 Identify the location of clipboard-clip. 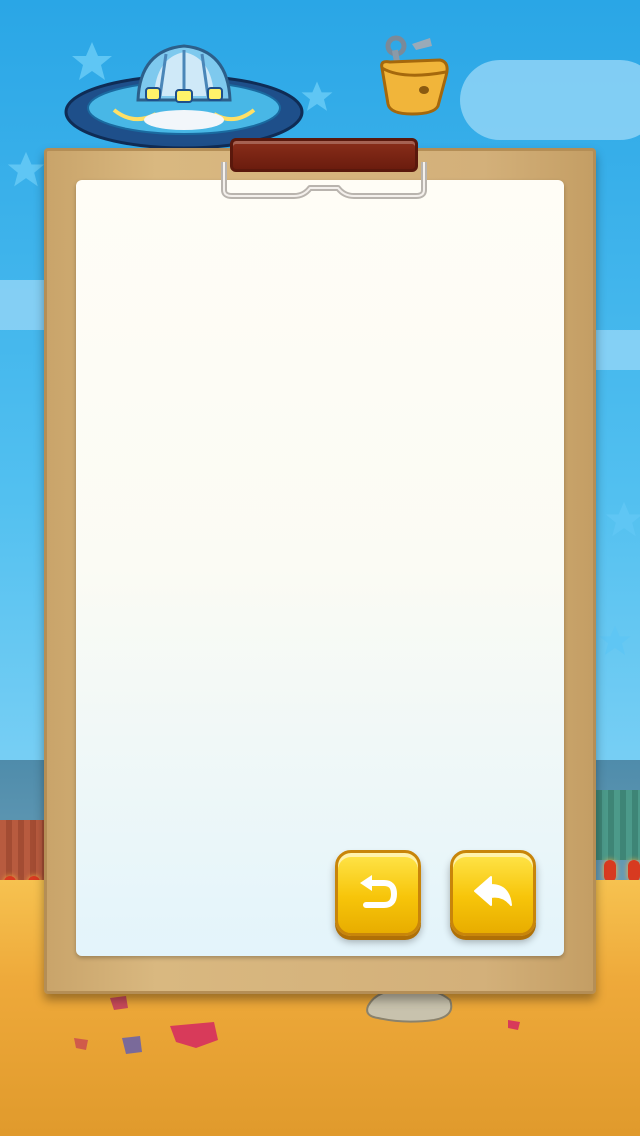
(324, 155).